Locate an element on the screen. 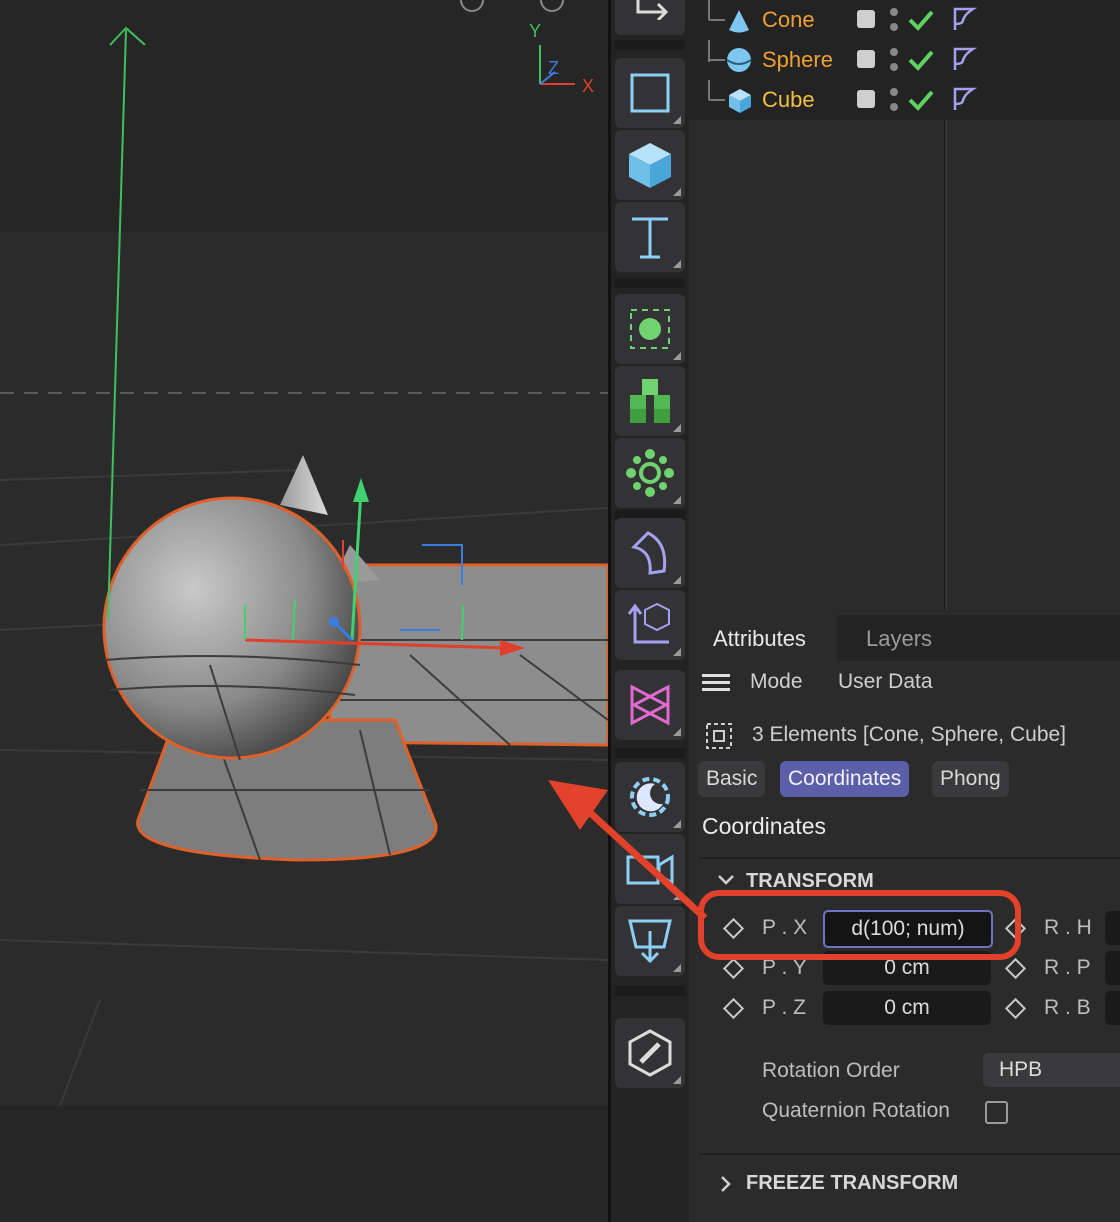 This screenshot has width=1120, height=1222. object-name: Cone is located at coordinates (788, 20).